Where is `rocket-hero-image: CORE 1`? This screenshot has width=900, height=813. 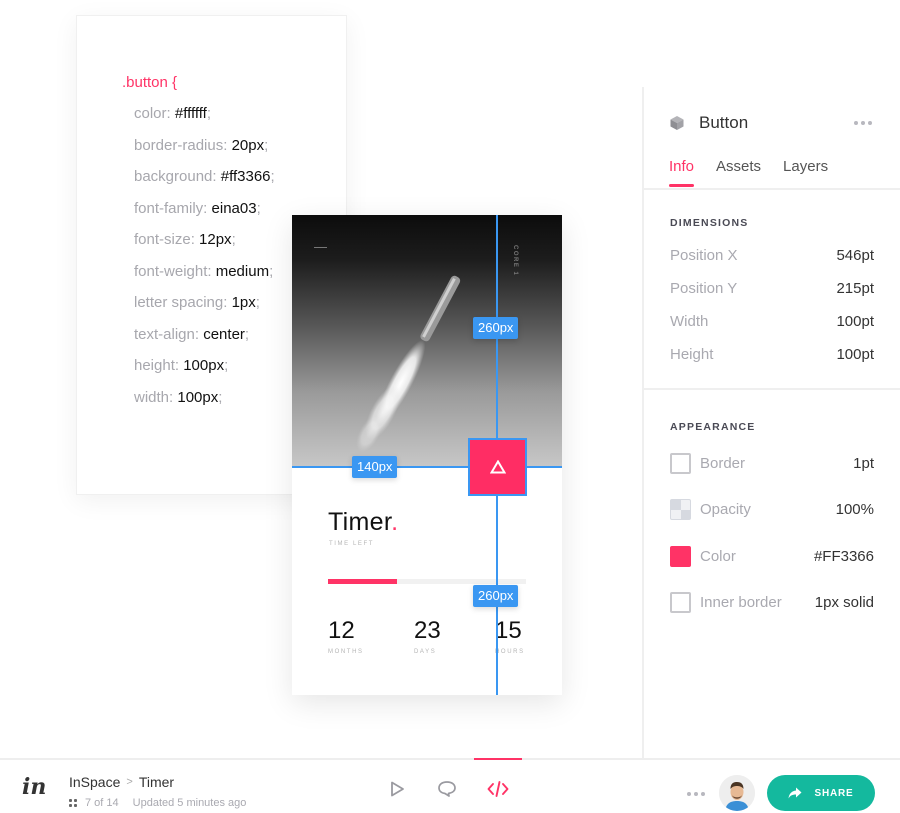 rocket-hero-image: CORE 1 is located at coordinates (427, 341).